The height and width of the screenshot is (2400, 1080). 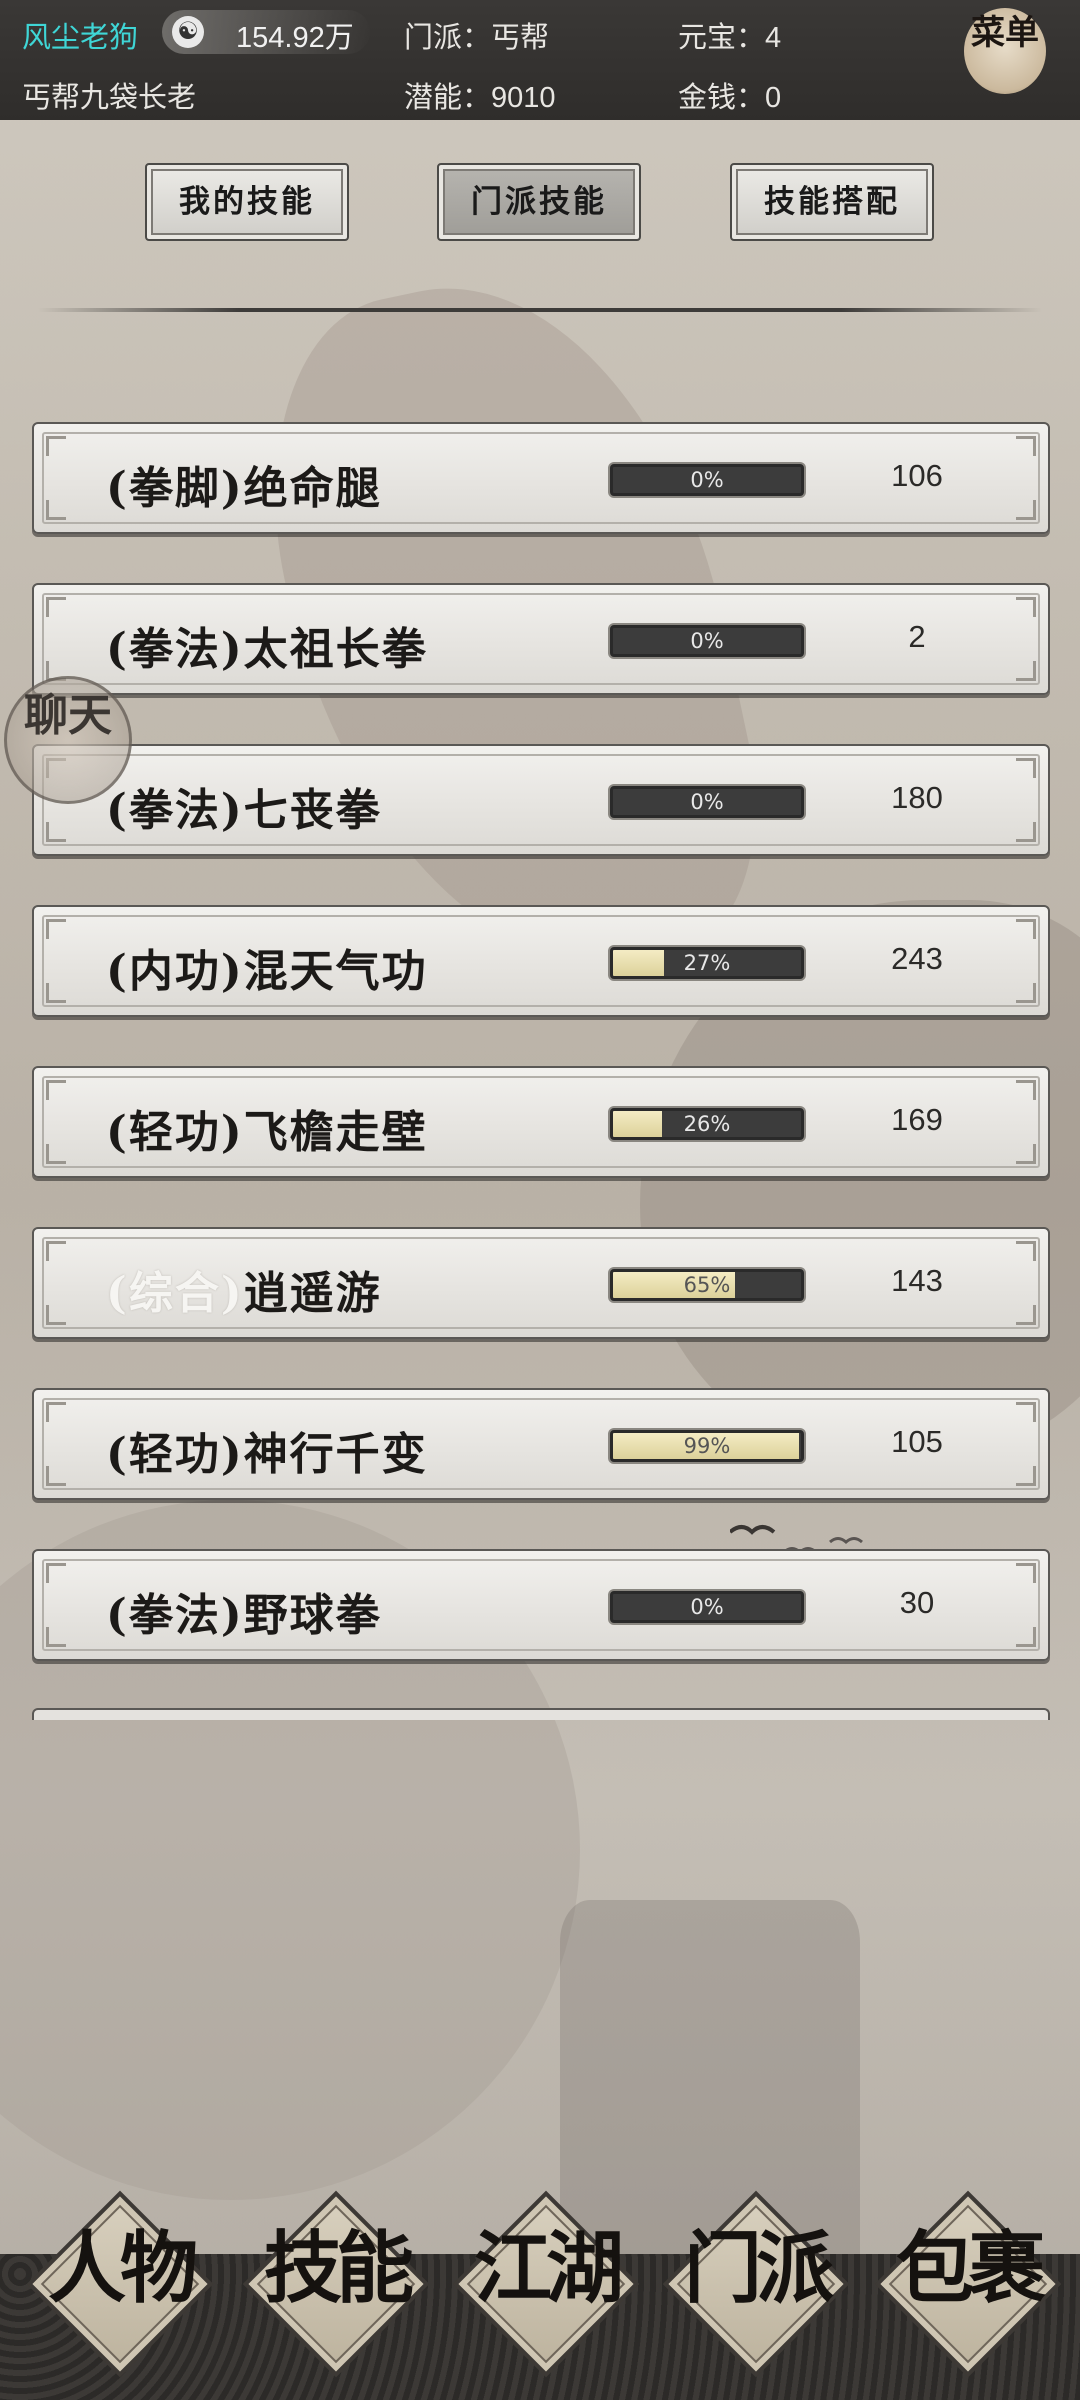 I want to click on player-name: 风尘老狗, so click(x=80, y=35).